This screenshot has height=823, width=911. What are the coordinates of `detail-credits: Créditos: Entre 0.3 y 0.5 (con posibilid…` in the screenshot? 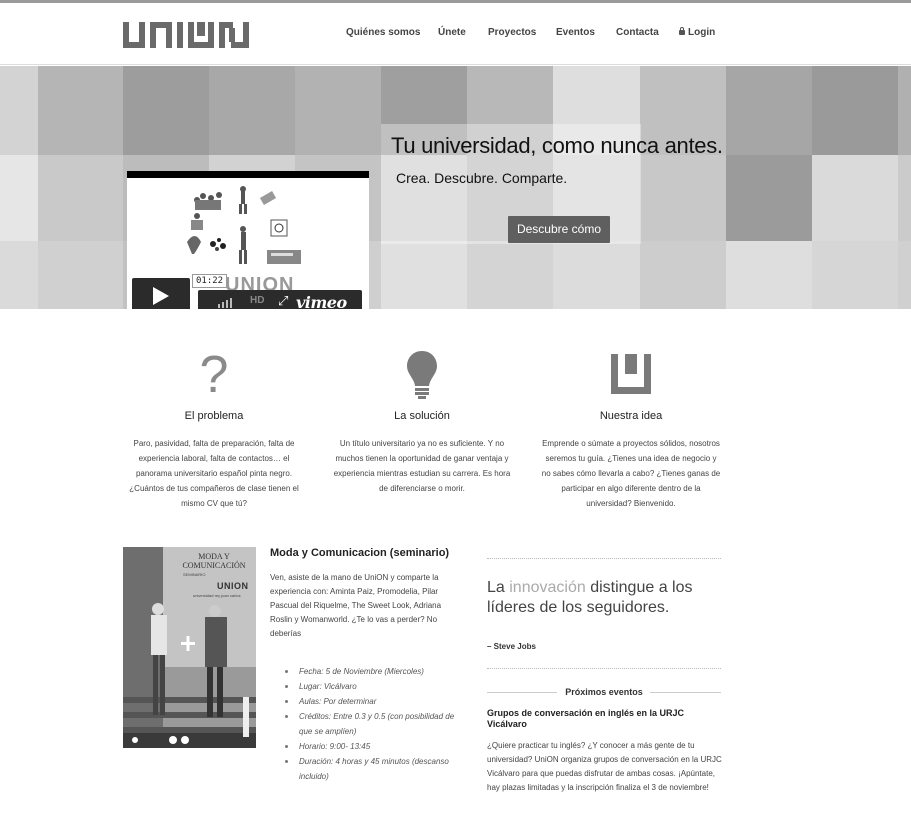 It's located at (372, 724).